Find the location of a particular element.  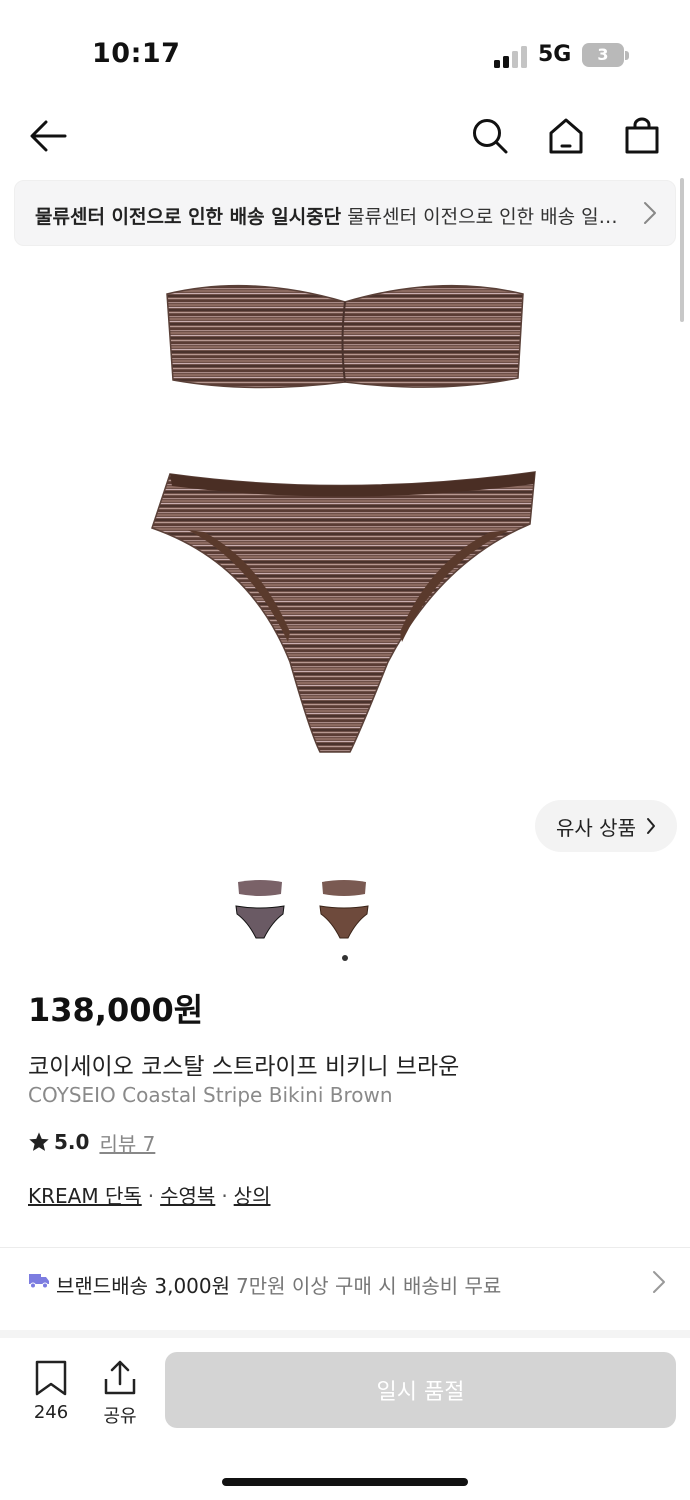

product-name-english: COYSEIO Coastal Stripe Bikini Brown is located at coordinates (210, 1095).